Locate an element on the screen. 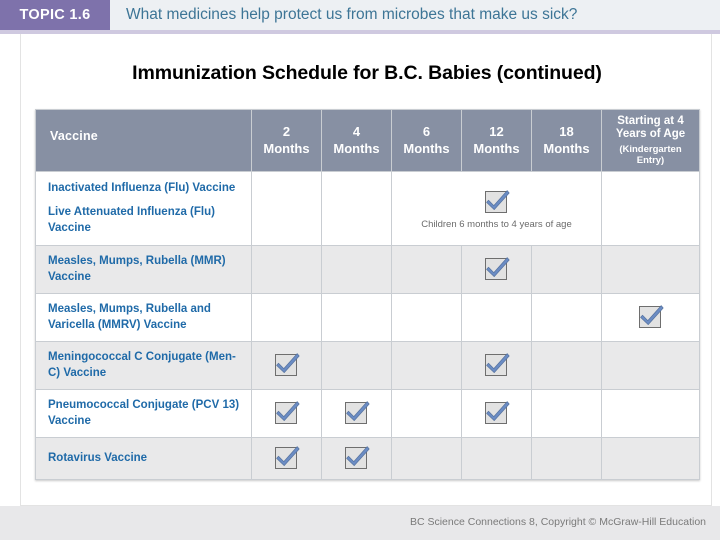 The width and height of the screenshot is (720, 540). table-row: Rotavirus Vaccine is located at coordinates (367, 459).